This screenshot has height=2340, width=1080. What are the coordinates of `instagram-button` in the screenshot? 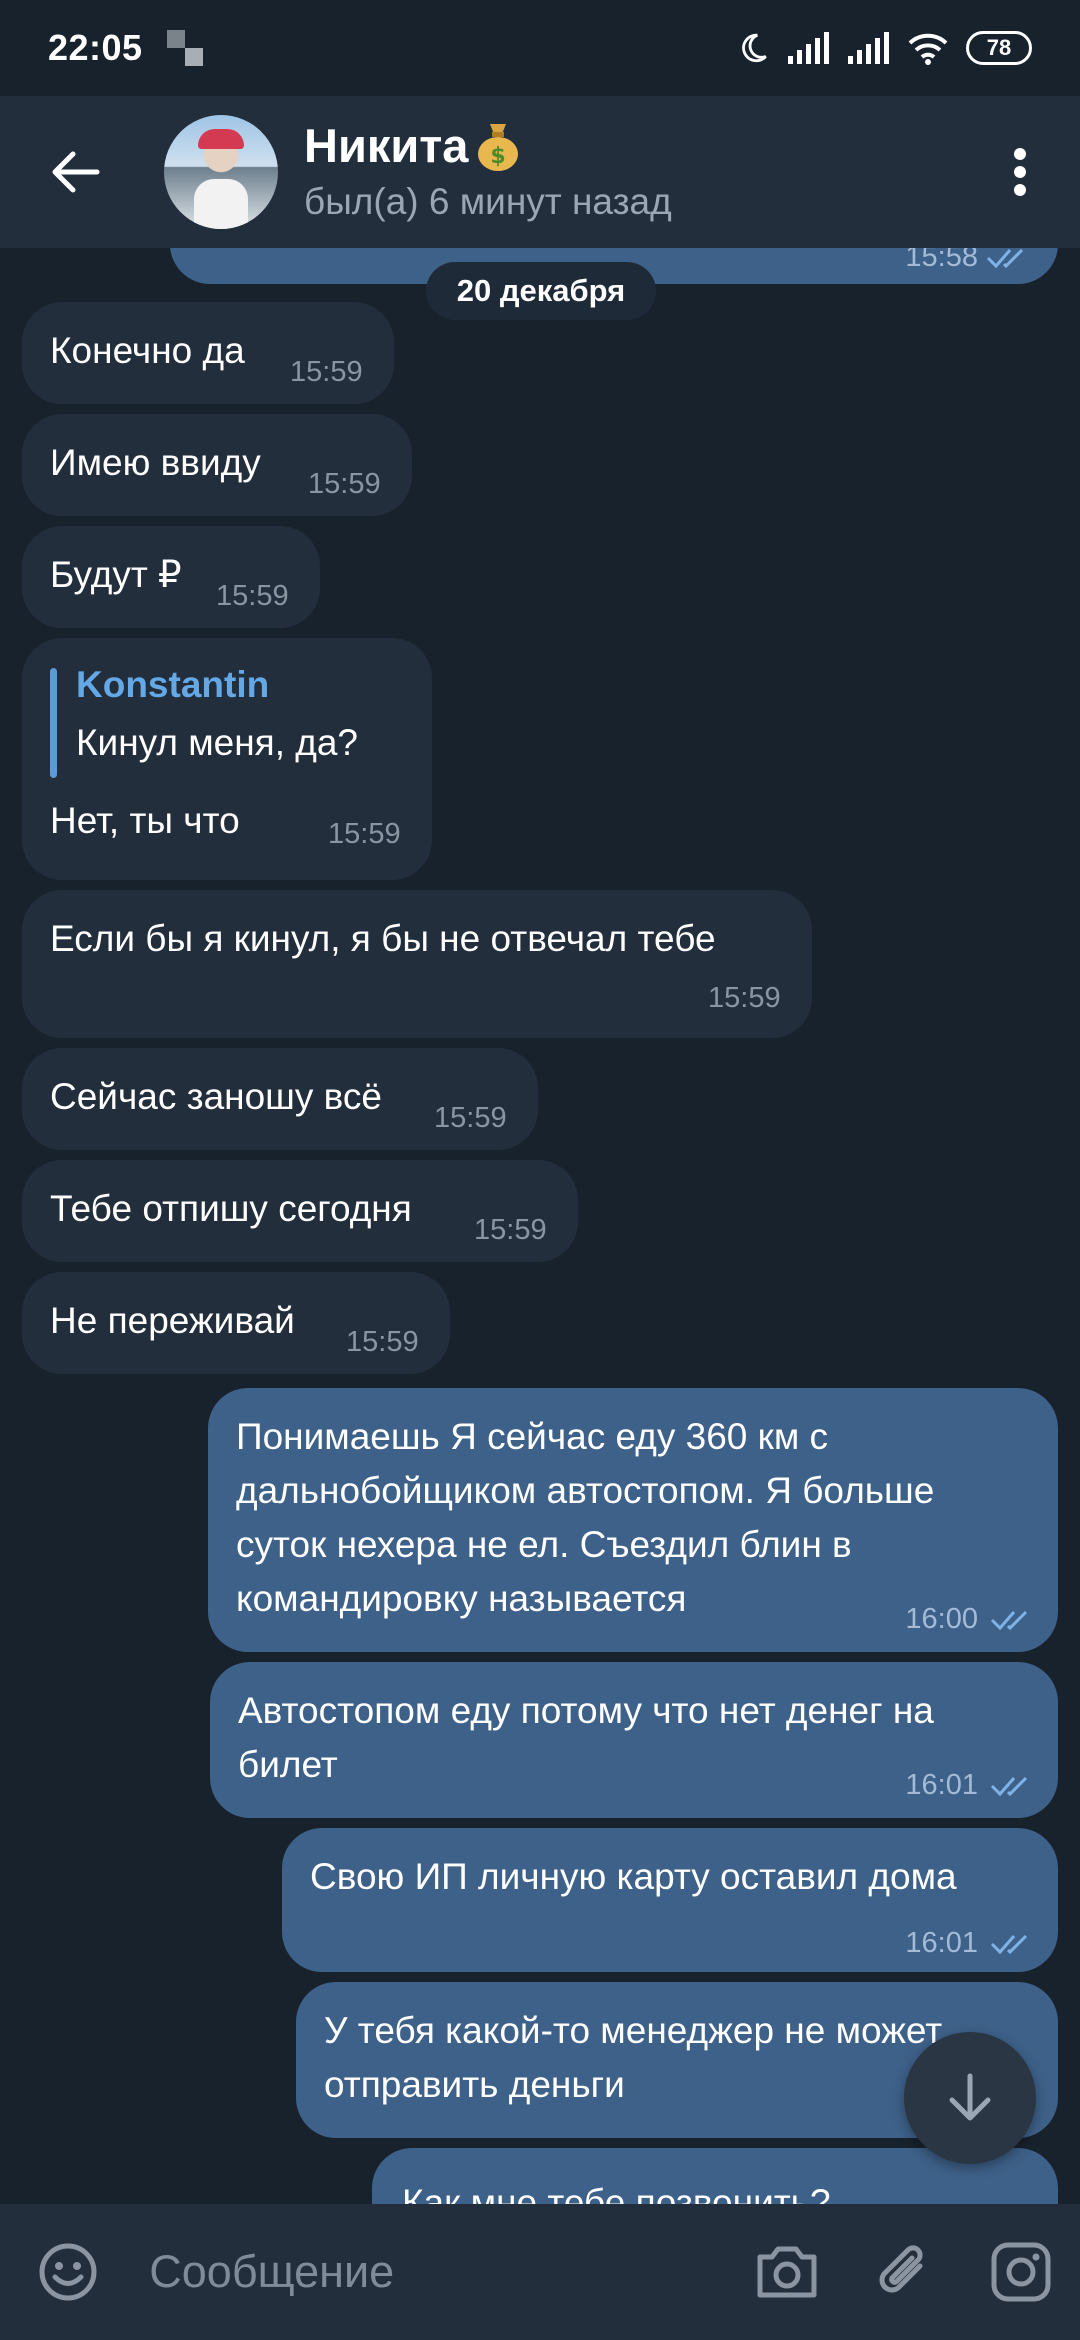 It's located at (1021, 2272).